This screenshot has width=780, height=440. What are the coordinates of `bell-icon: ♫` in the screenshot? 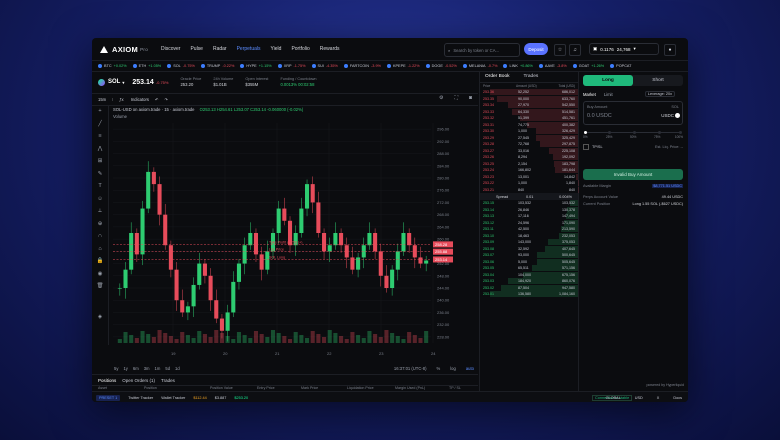 It's located at (575, 50).